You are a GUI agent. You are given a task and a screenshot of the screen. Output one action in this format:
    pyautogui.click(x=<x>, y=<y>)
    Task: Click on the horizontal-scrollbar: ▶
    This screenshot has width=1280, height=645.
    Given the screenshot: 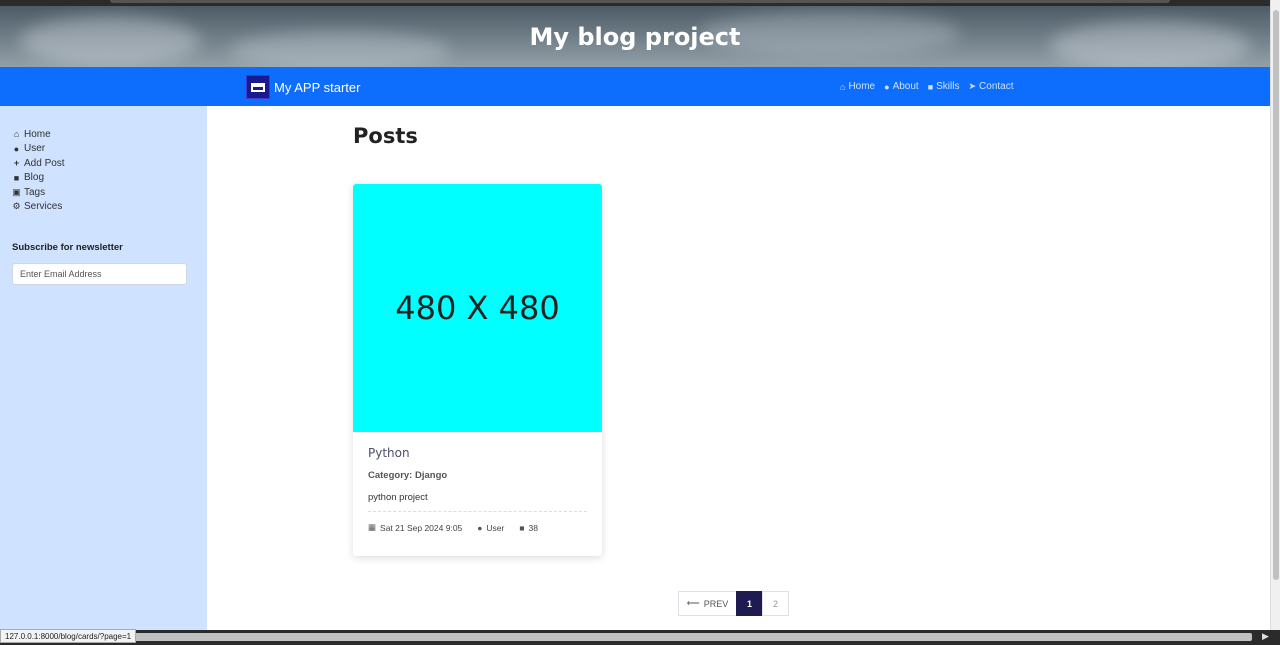 What is the action you would take?
    pyautogui.click(x=640, y=637)
    